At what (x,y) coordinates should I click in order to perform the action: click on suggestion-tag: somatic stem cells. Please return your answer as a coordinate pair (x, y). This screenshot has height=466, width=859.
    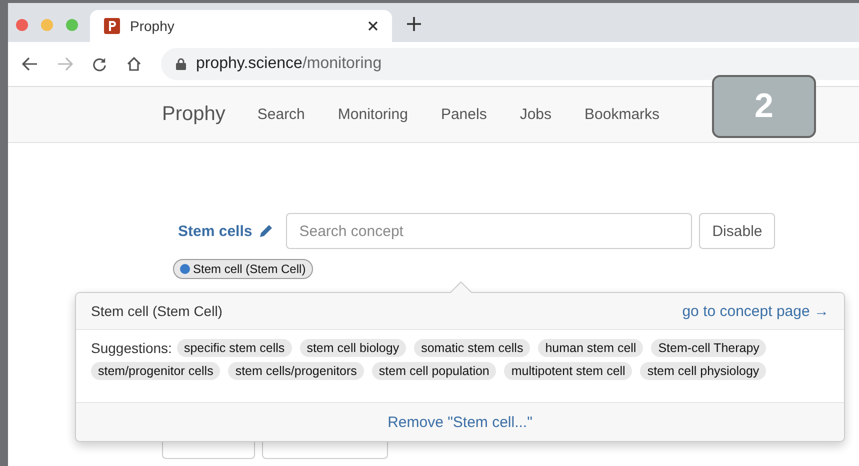
    Looking at the image, I should click on (472, 348).